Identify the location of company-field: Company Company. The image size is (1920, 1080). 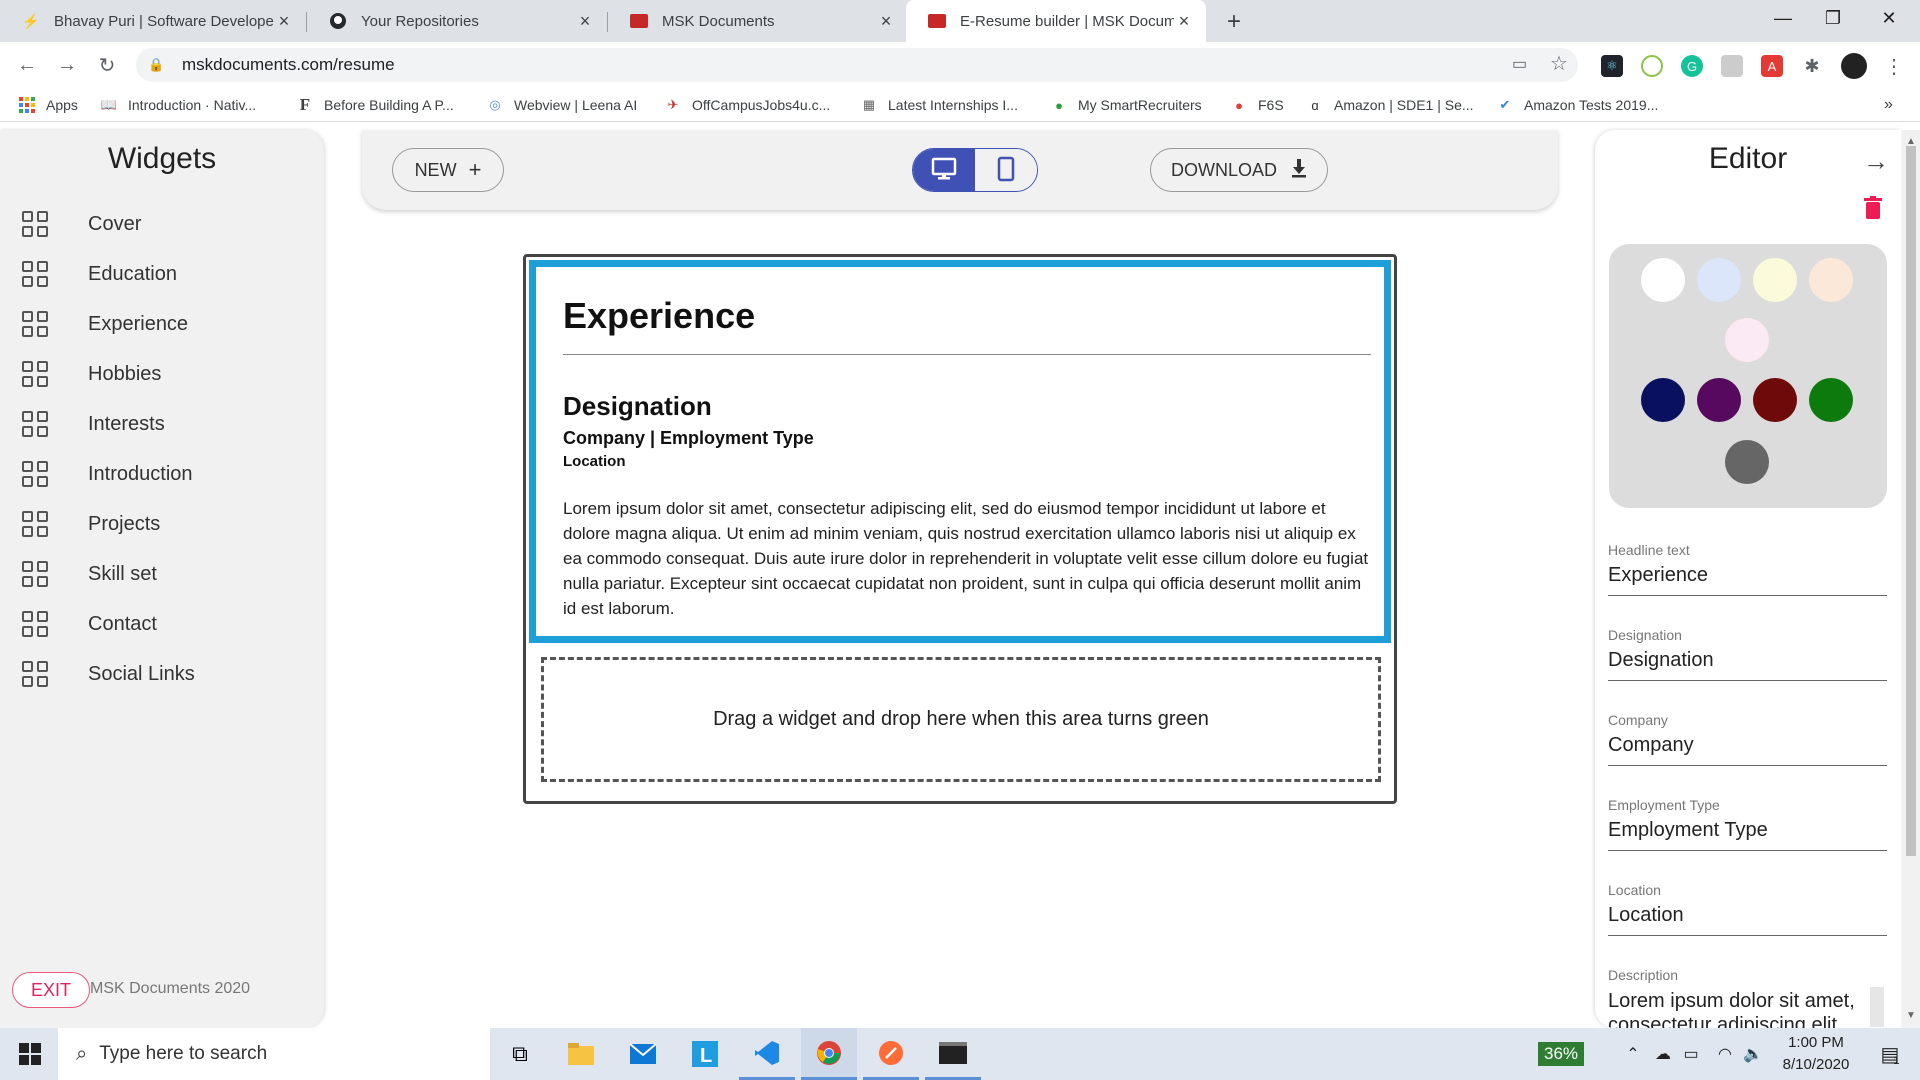
(1747, 739).